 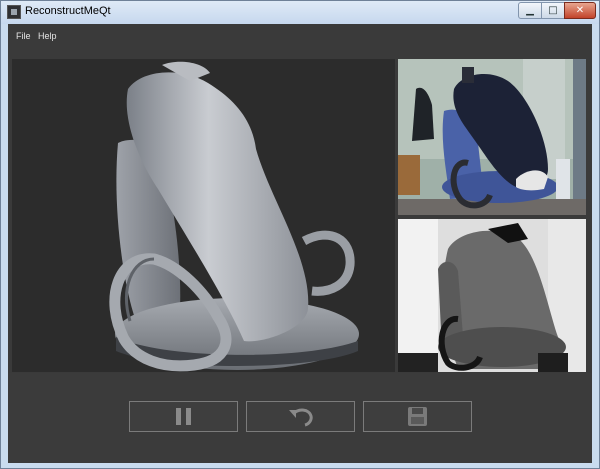 I want to click on title-bar: ReconstructMeQt ▁ □ ✕, so click(x=300, y=12).